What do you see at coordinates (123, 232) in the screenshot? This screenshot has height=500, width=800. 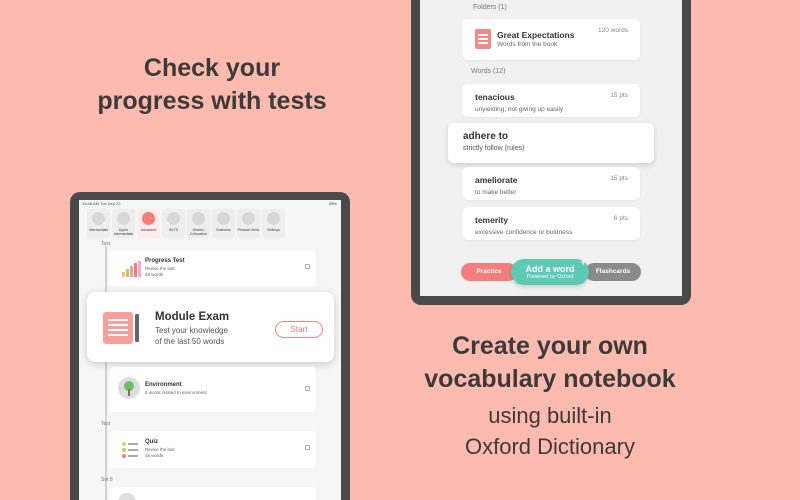 I see `category-label: Upper Intermediate` at bounding box center [123, 232].